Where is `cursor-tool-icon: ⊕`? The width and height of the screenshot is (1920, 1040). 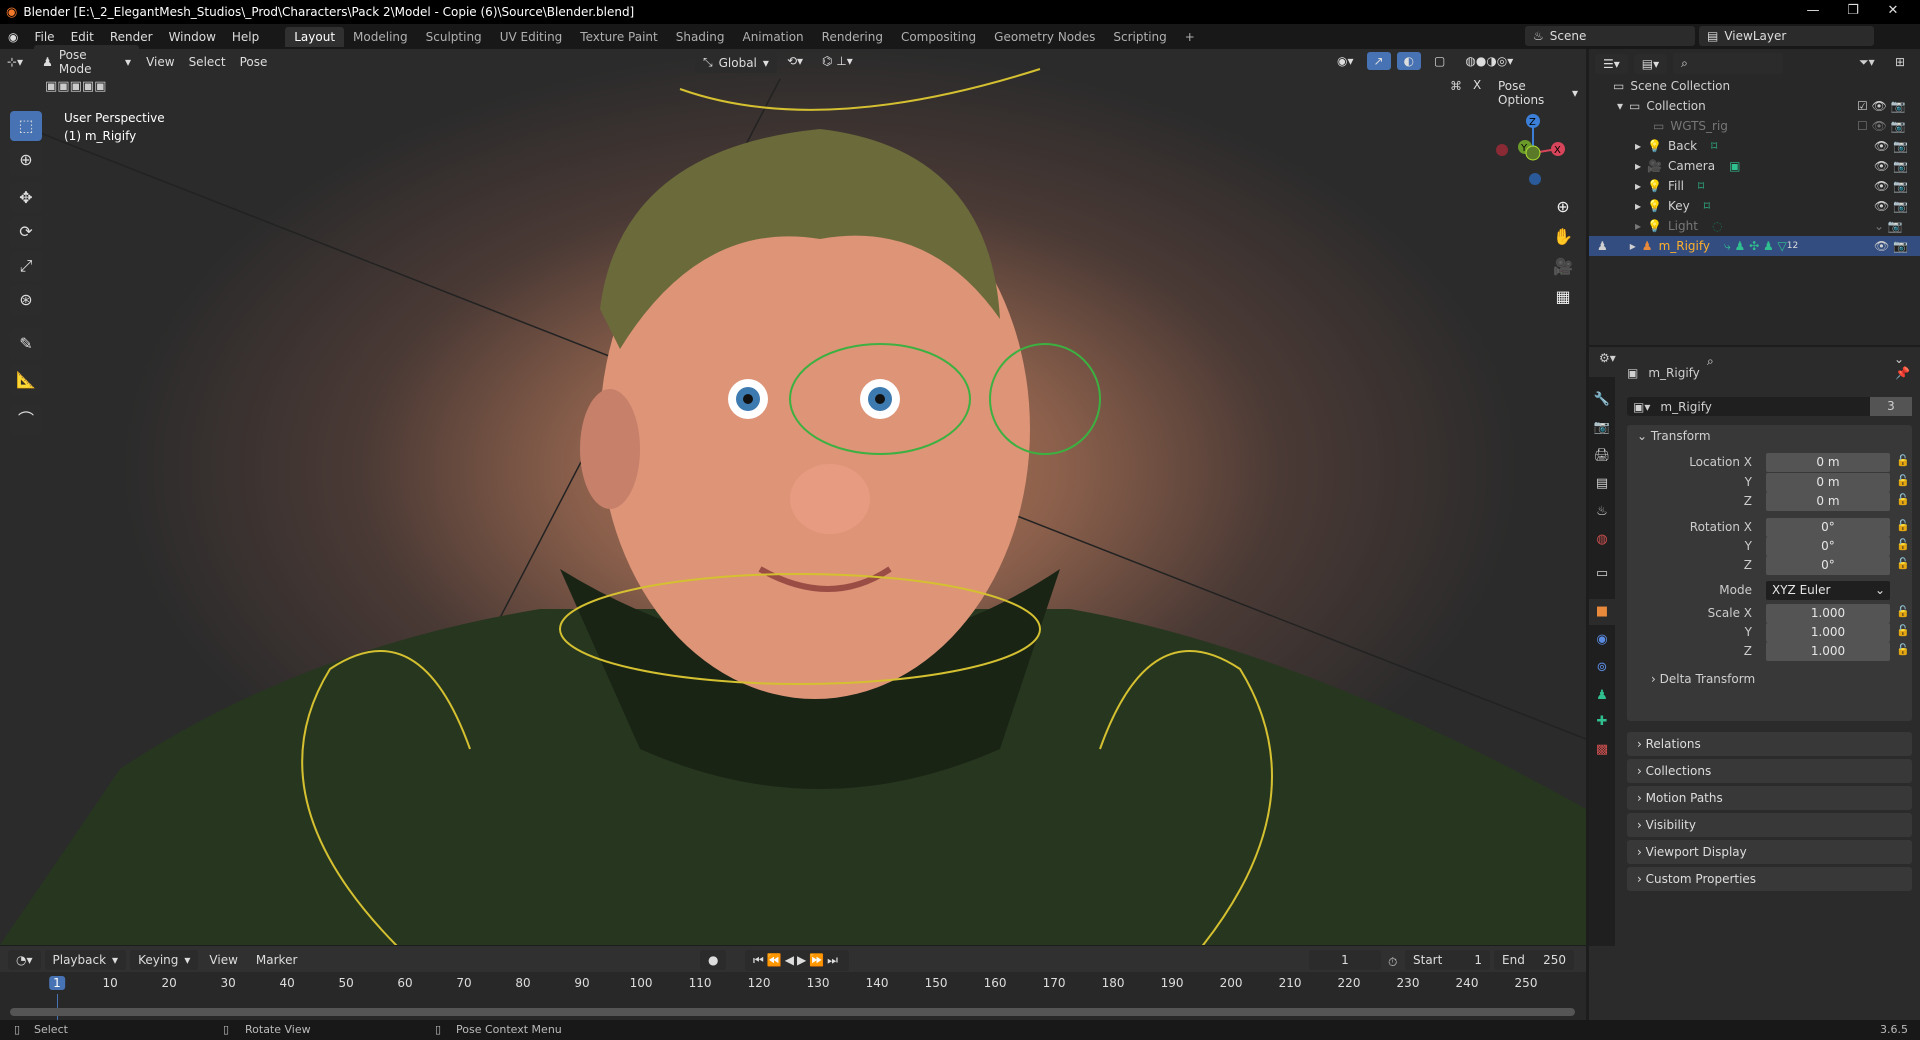
cursor-tool-icon: ⊕ is located at coordinates (26, 160).